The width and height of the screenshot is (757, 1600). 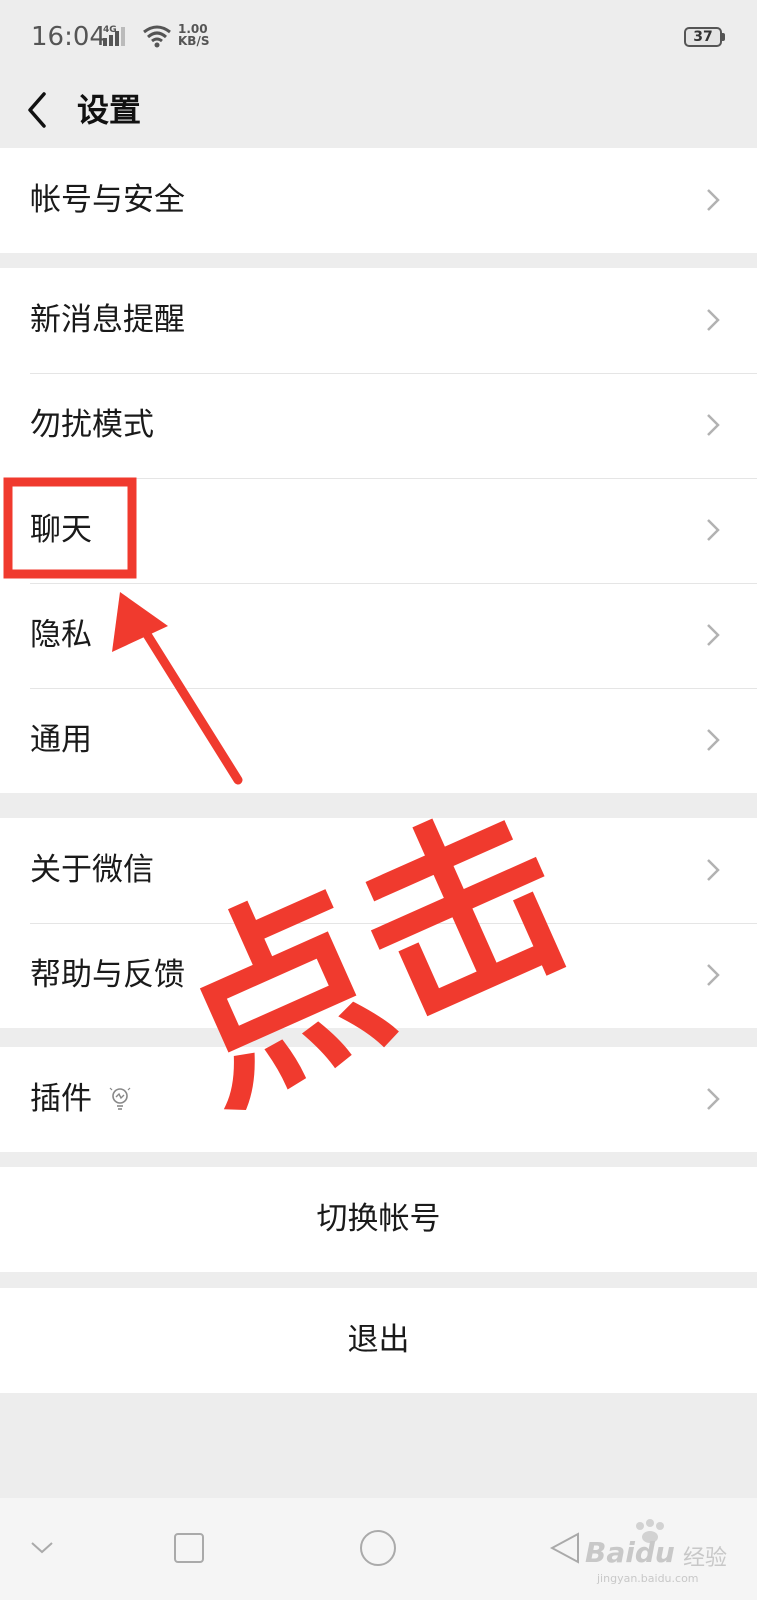 I want to click on recent-apps-icon, so click(x=189, y=1548).